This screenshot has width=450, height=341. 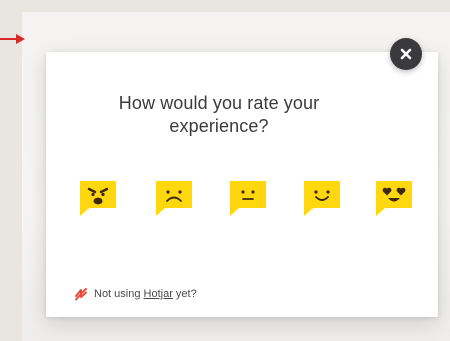 What do you see at coordinates (219, 103) in the screenshot?
I see `survey-question-line-1: How would you rate your` at bounding box center [219, 103].